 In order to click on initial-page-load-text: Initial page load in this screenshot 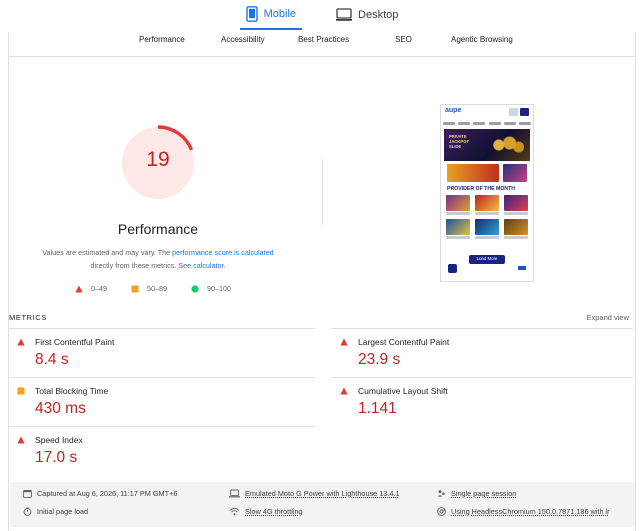, I will do `click(63, 511)`.